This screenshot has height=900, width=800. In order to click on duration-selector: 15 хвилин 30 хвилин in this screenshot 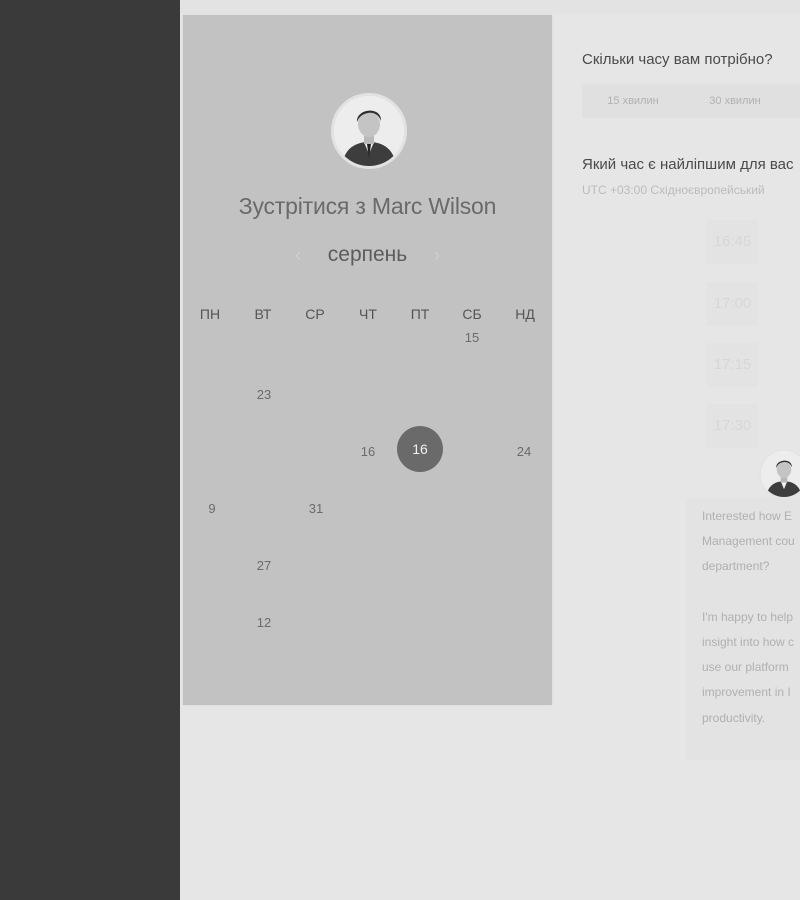, I will do `click(691, 101)`.